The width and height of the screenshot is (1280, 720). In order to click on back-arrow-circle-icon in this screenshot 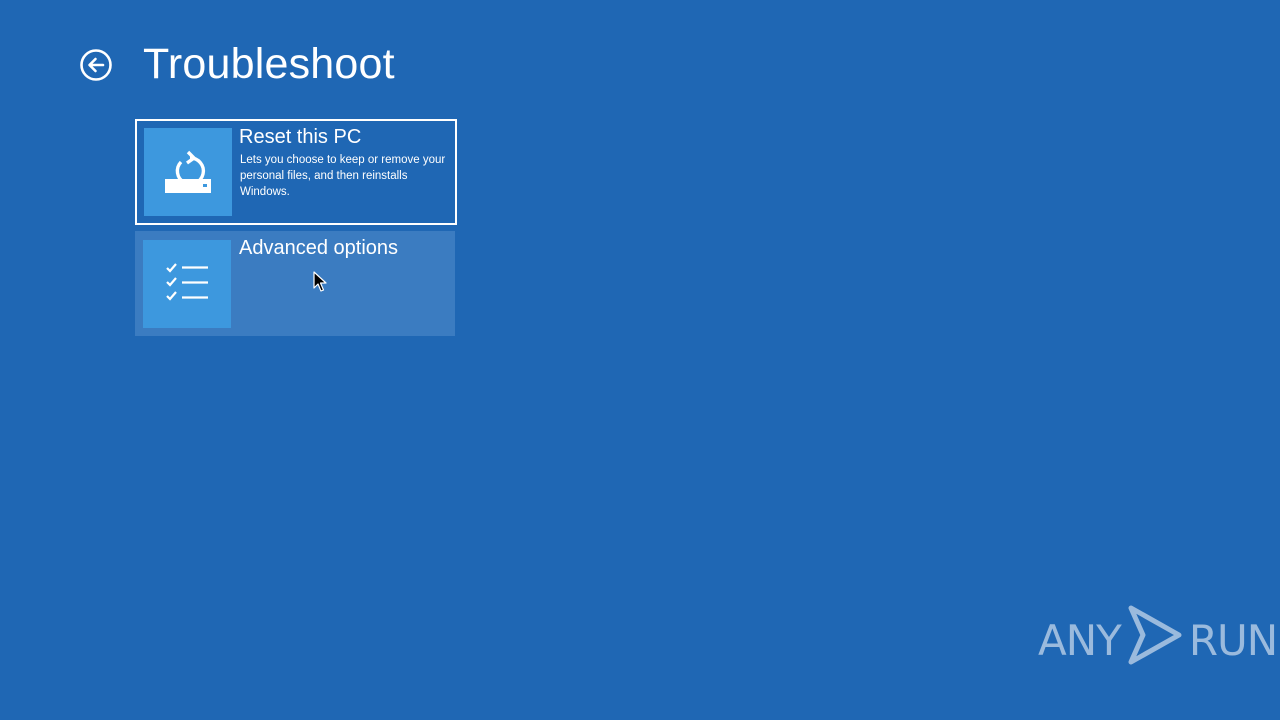, I will do `click(96, 65)`.